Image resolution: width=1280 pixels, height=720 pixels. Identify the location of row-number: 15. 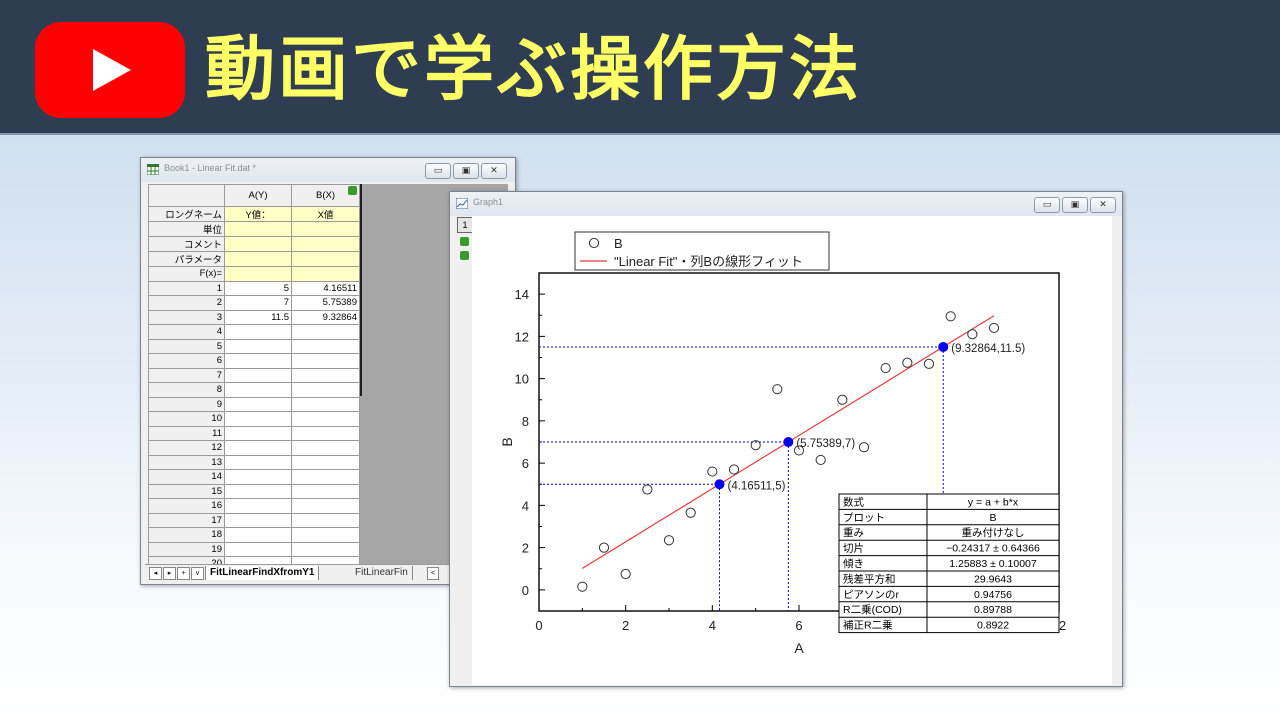
(186, 491).